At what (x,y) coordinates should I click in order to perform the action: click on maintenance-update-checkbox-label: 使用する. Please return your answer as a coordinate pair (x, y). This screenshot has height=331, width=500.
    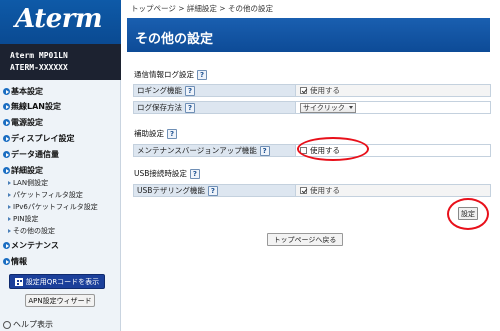
    Looking at the image, I should click on (325, 150).